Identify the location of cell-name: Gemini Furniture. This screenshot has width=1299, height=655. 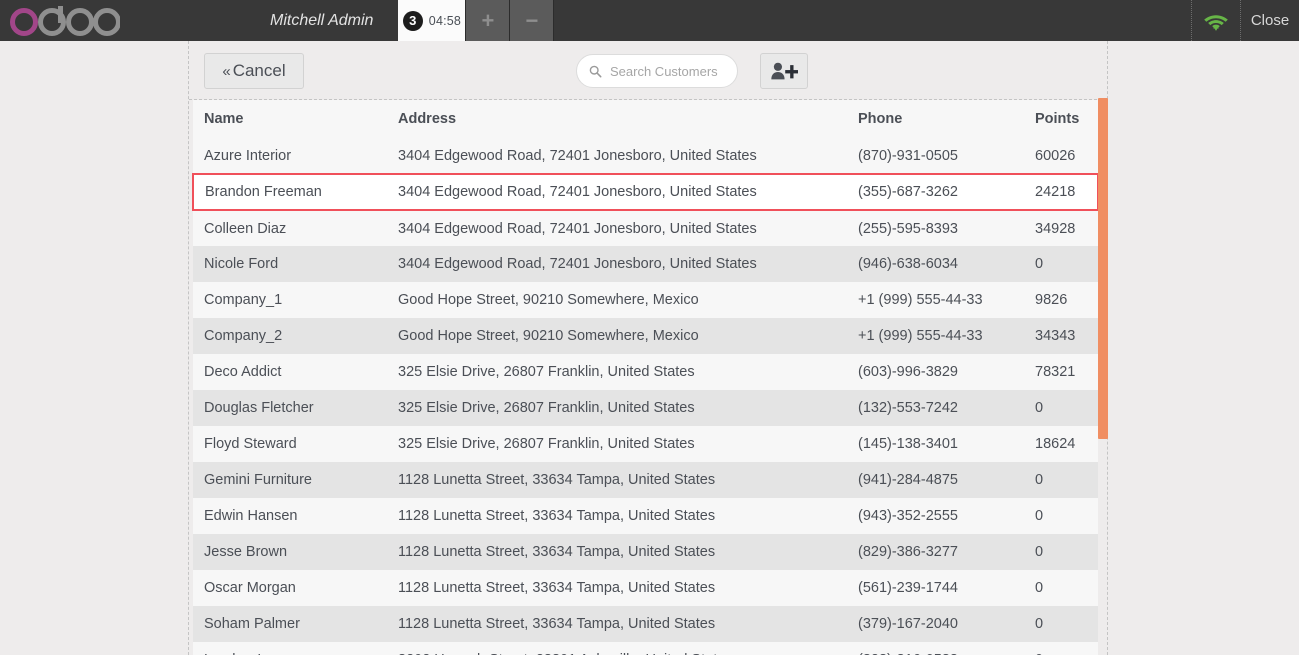
(295, 480).